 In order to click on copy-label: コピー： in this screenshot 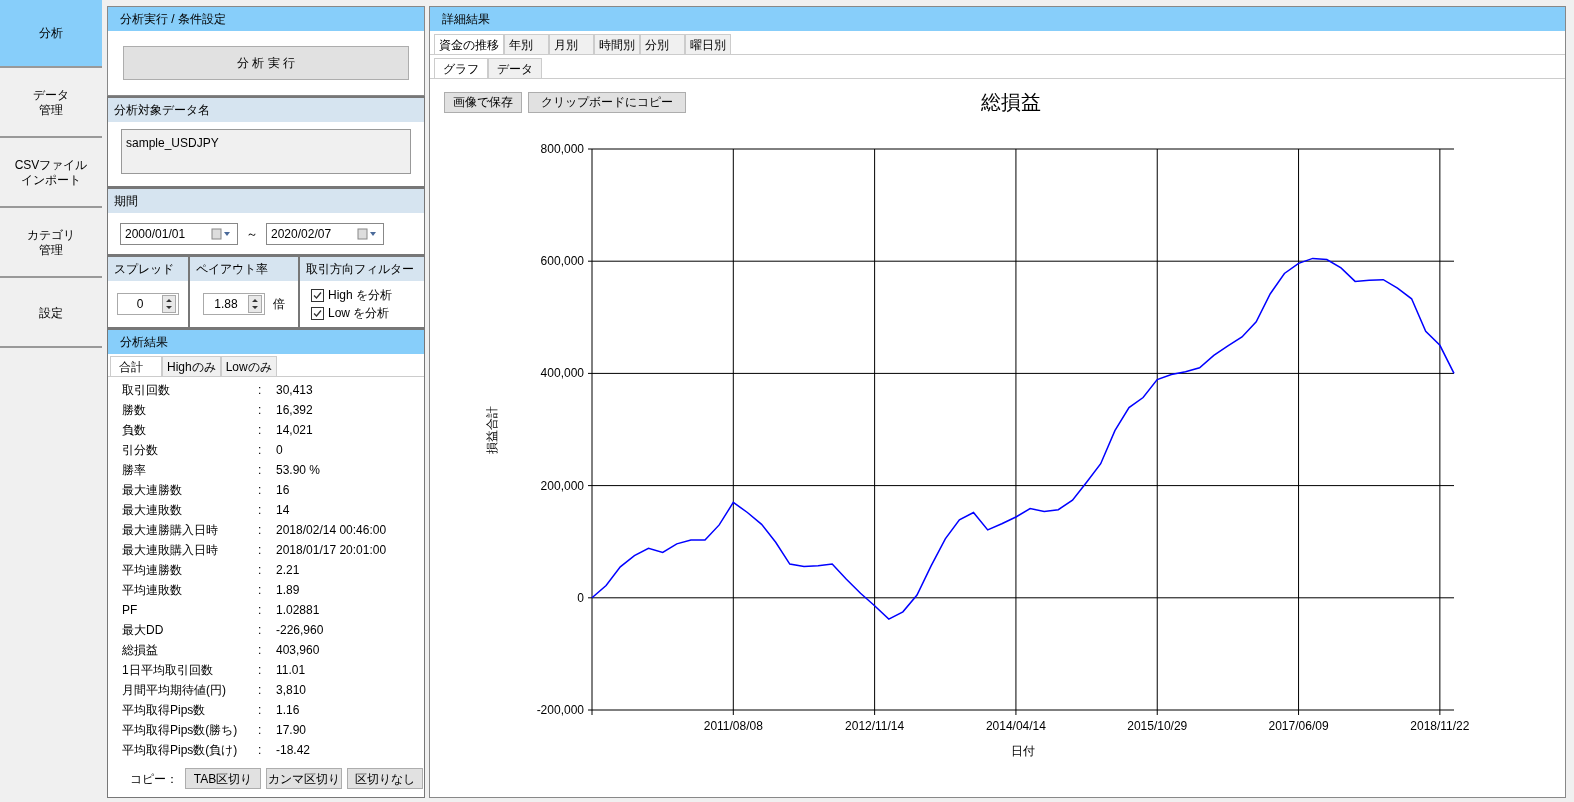, I will do `click(154, 779)`.